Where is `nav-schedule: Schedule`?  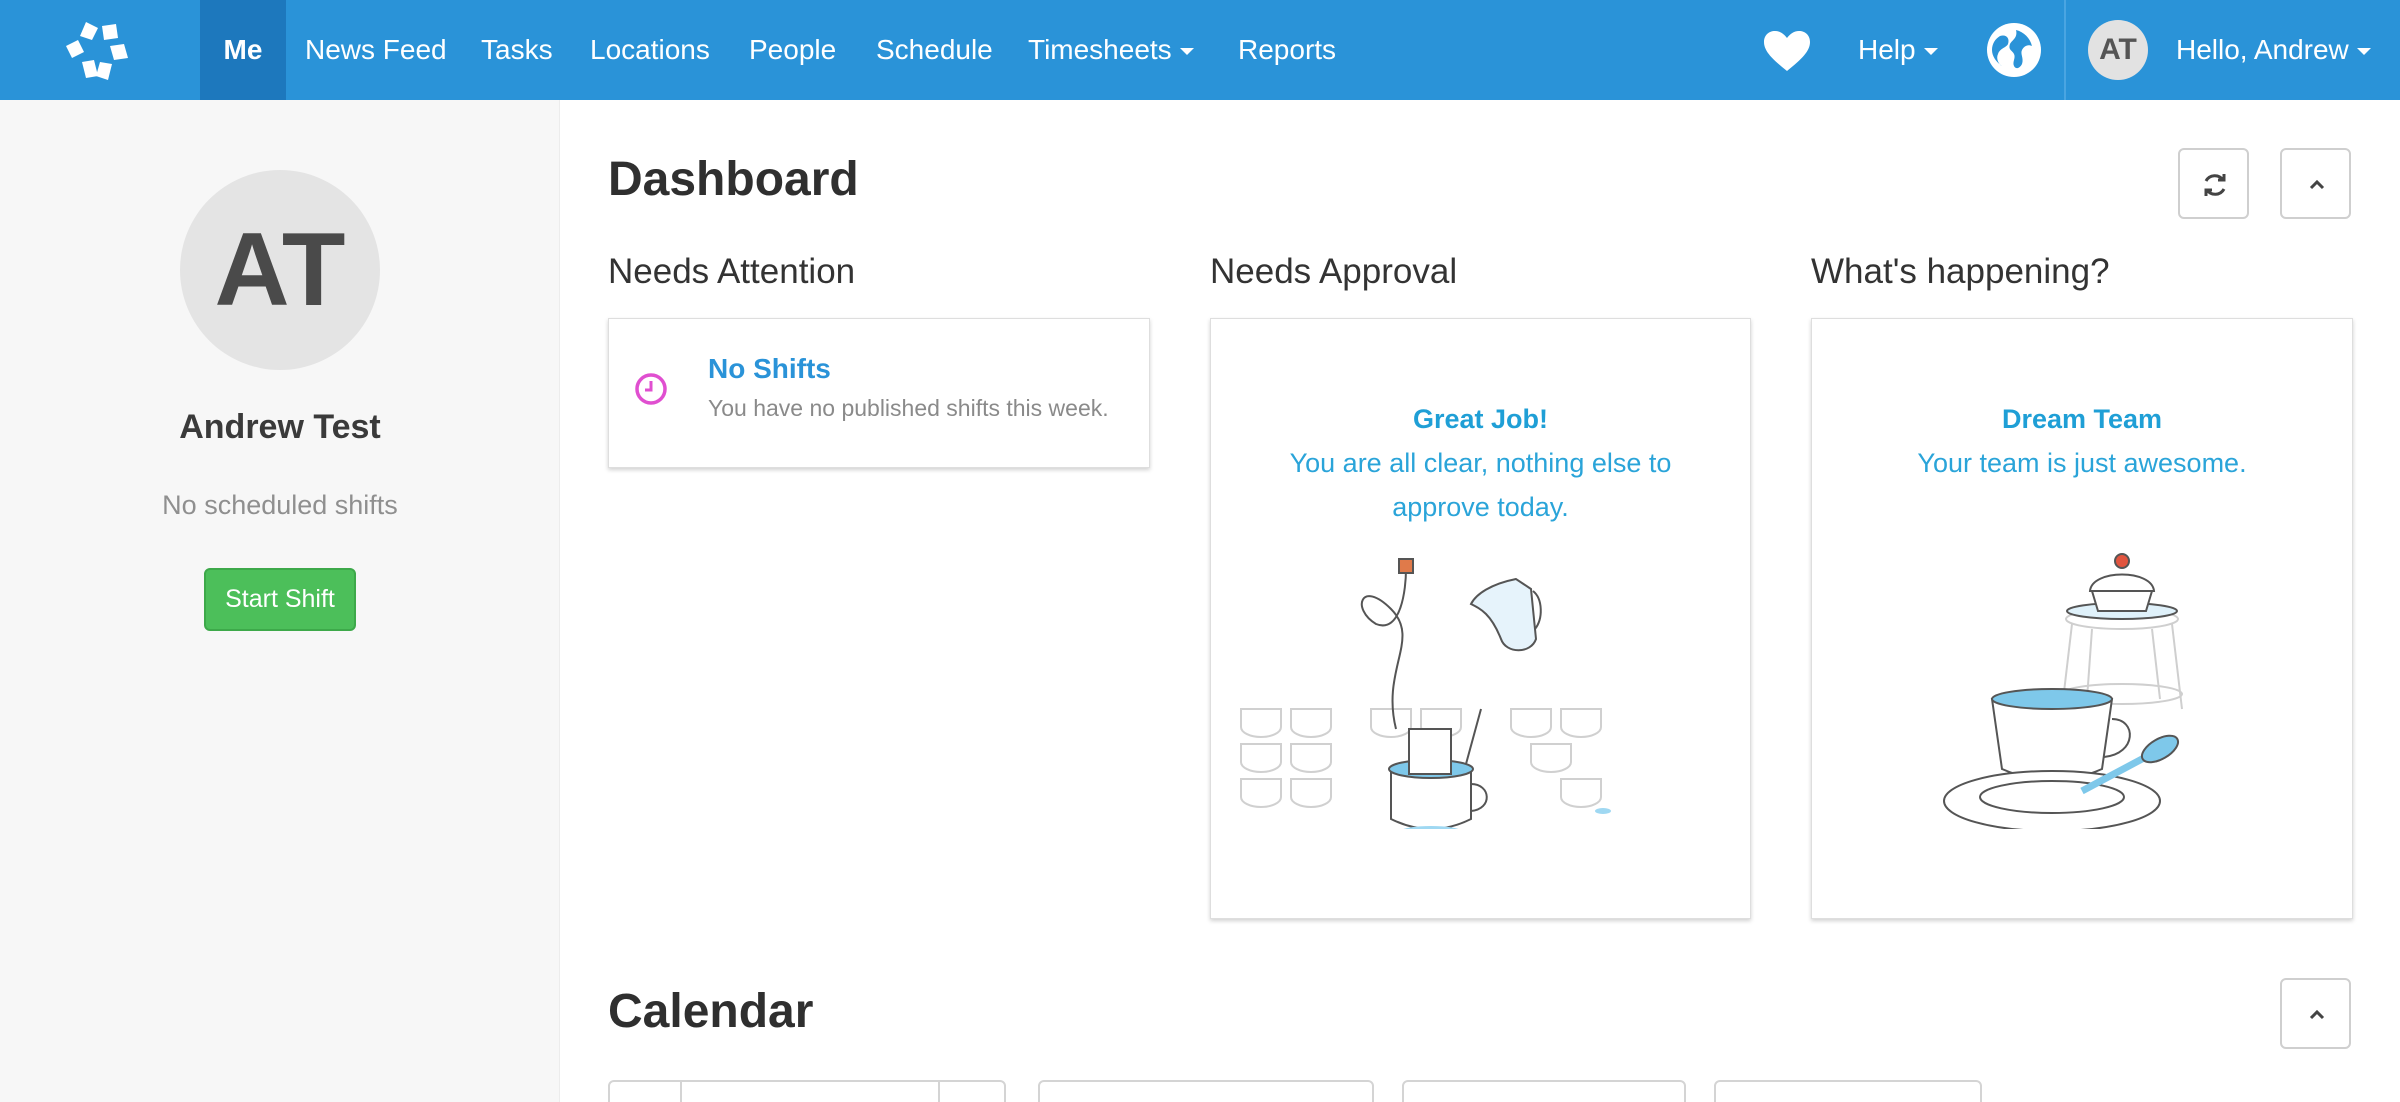 nav-schedule: Schedule is located at coordinates (934, 50).